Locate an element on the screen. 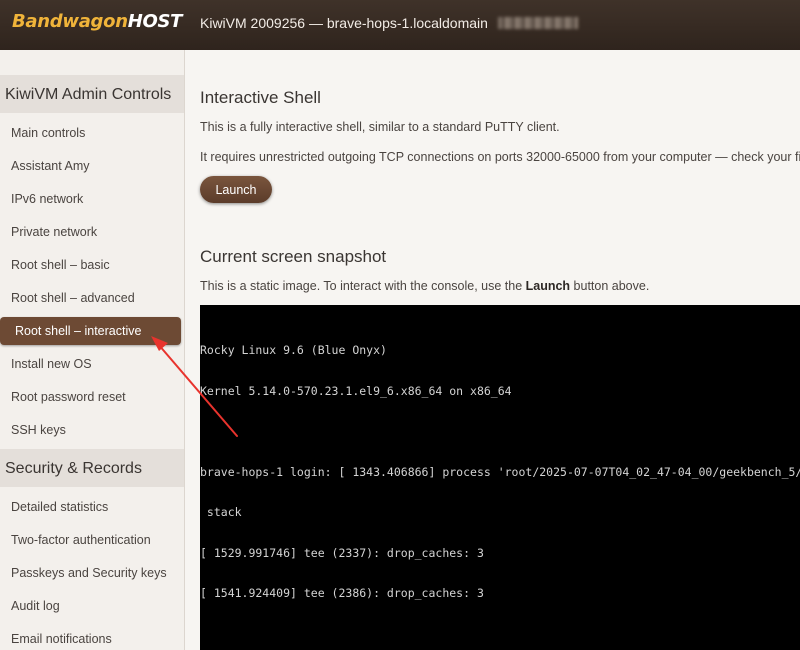 Image resolution: width=800 pixels, height=650 pixels. sidebar-item-private-network: Private network is located at coordinates (54, 232).